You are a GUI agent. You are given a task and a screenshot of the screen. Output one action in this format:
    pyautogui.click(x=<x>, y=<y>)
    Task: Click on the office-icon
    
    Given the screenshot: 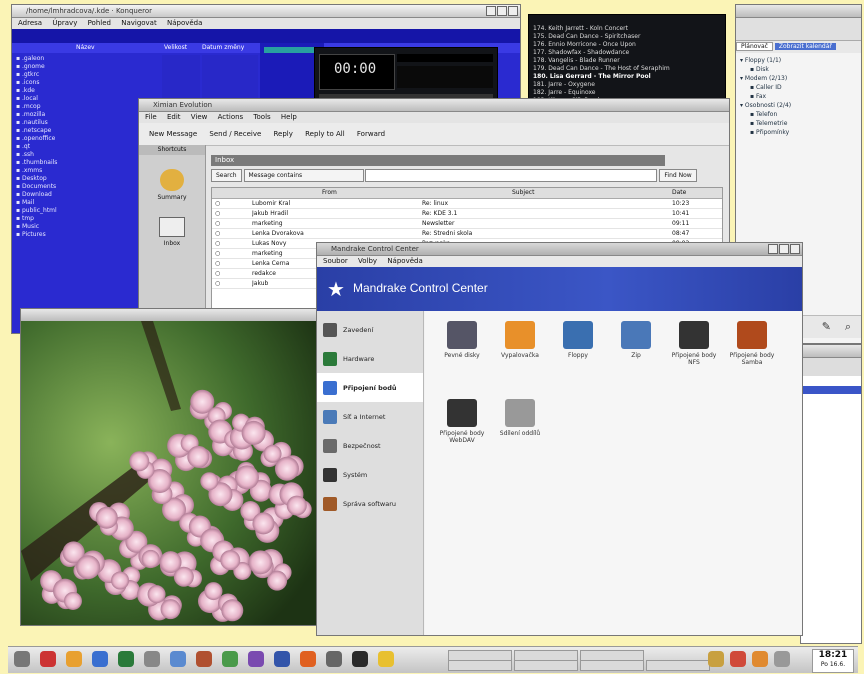 What is the action you would take?
    pyautogui.click(x=204, y=659)
    